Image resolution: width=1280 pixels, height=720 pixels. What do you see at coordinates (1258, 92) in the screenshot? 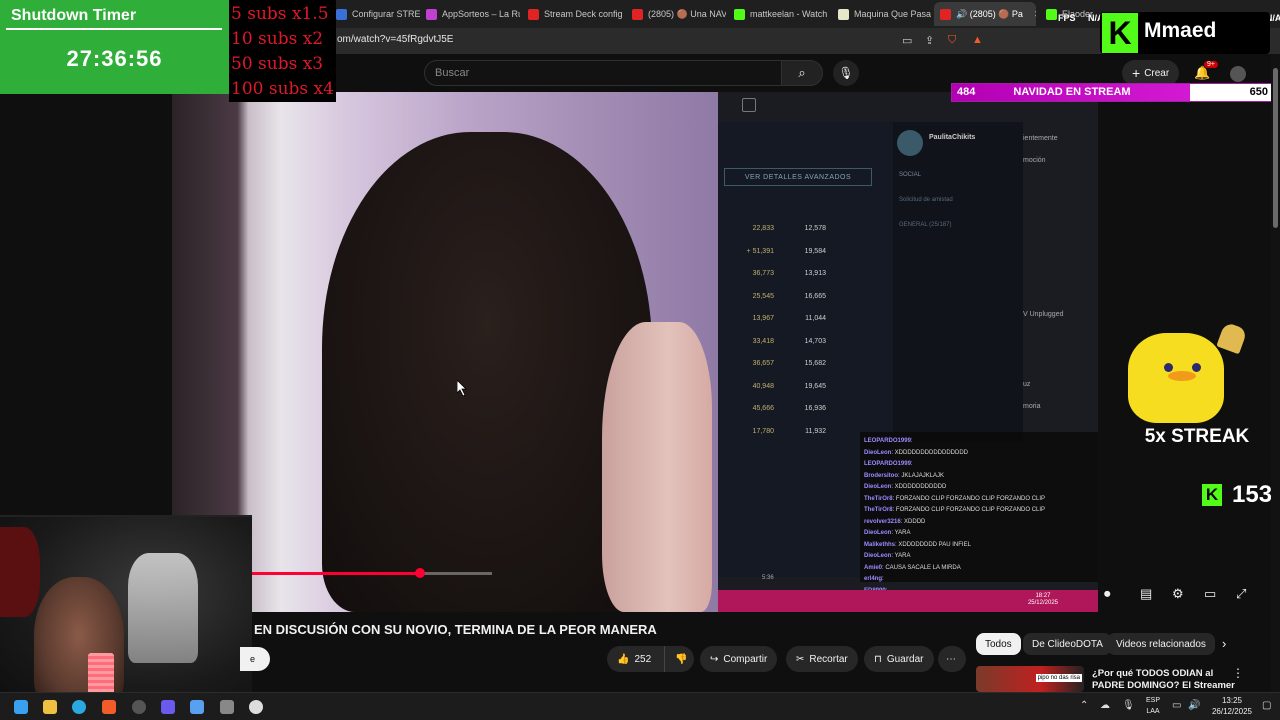
I see `goal-target: 650` at bounding box center [1258, 92].